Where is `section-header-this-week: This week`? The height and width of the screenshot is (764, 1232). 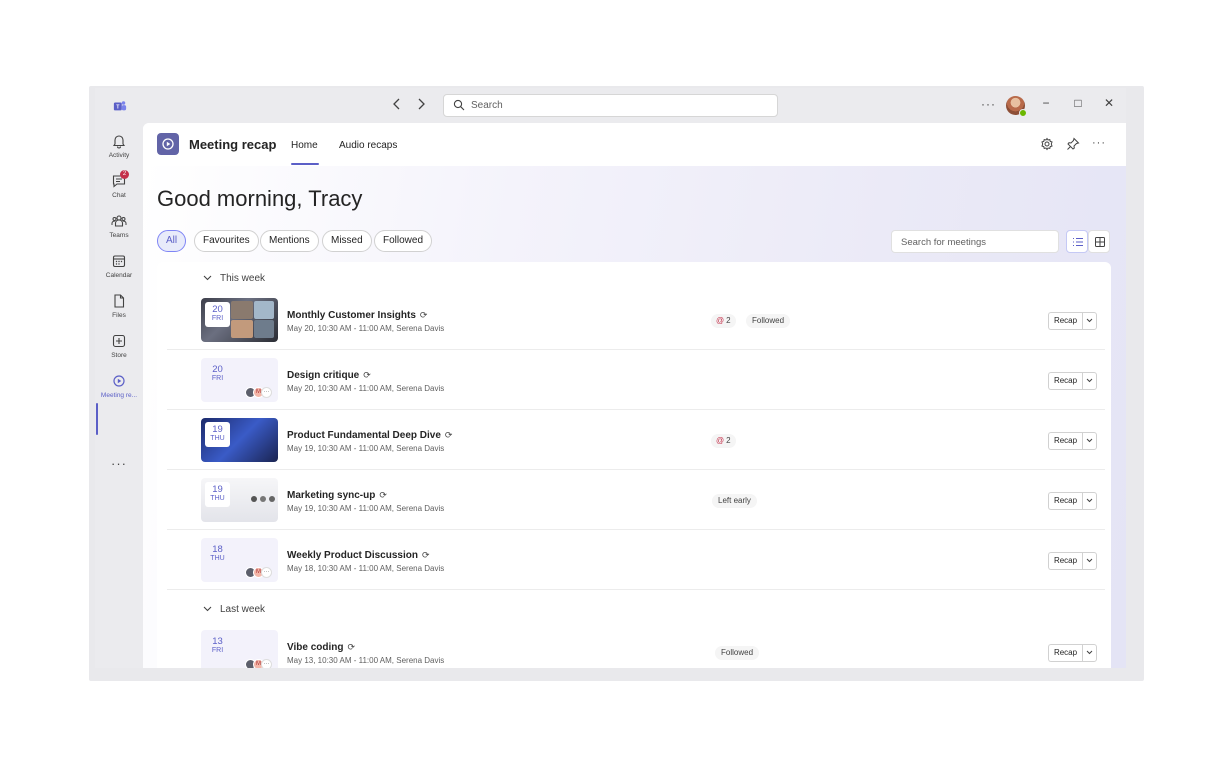
section-header-this-week: This week is located at coordinates (234, 278).